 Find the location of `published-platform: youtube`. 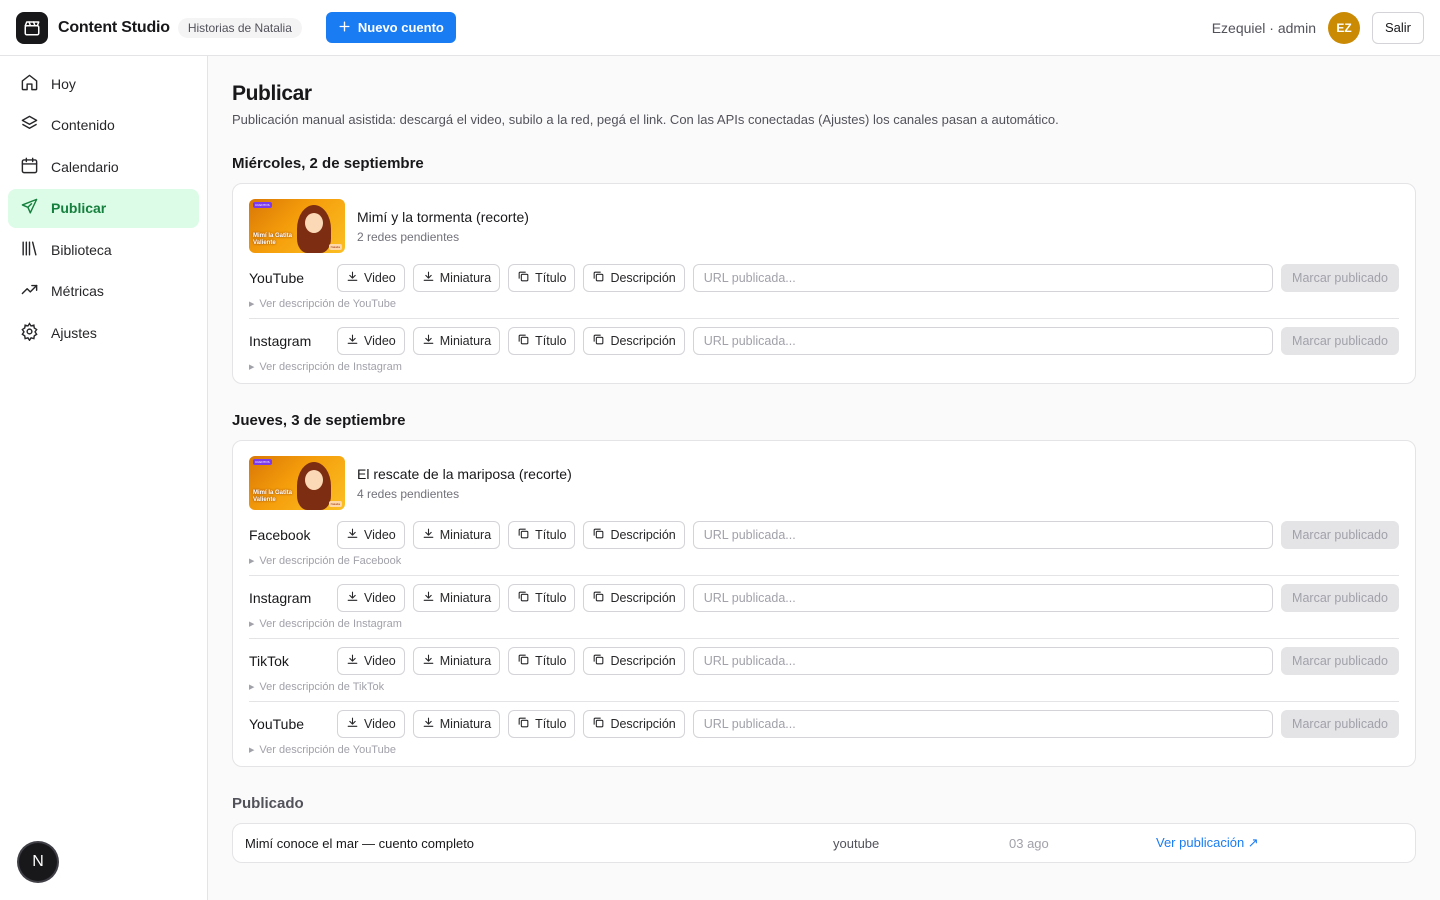

published-platform: youtube is located at coordinates (856, 843).